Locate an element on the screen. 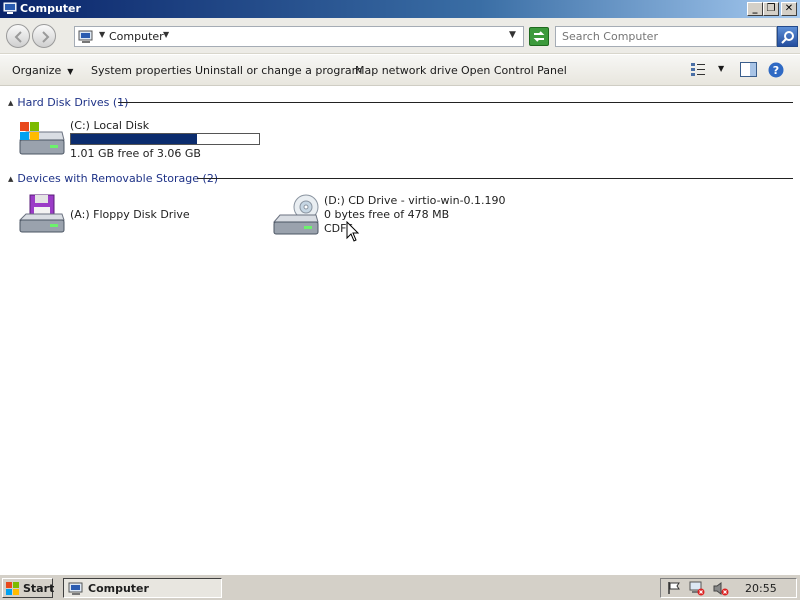 The height and width of the screenshot is (600, 800). drive-name: (A:) Floppy Disk Drive is located at coordinates (130, 214).